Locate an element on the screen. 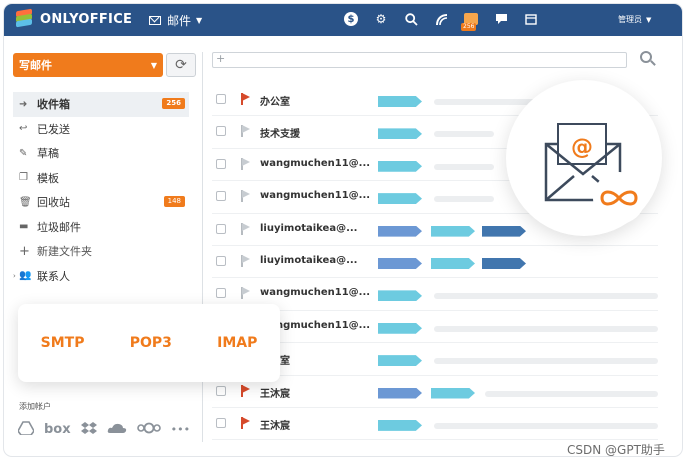  template-icon: ❐ is located at coordinates (23, 178).